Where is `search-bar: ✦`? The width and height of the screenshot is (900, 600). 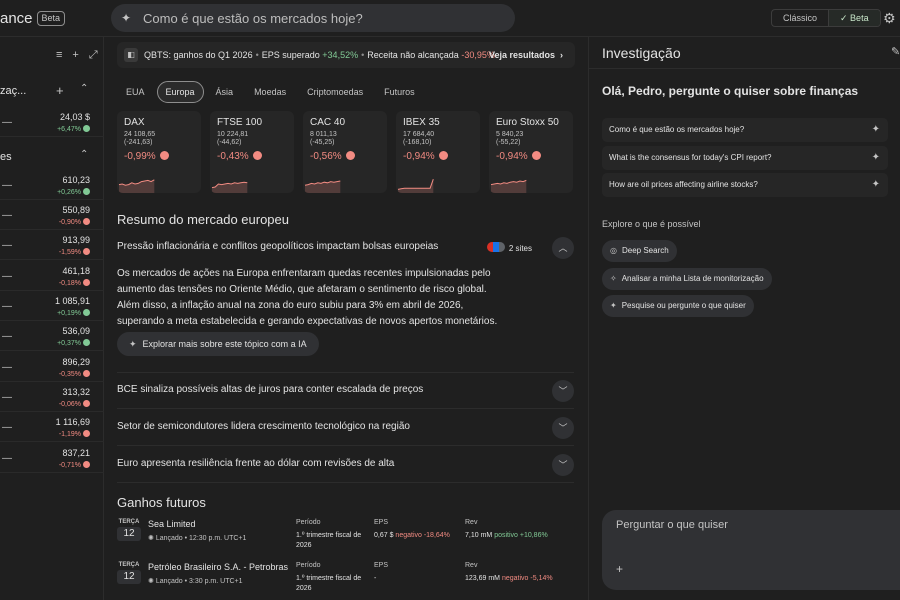
search-bar: ✦ is located at coordinates (313, 18).